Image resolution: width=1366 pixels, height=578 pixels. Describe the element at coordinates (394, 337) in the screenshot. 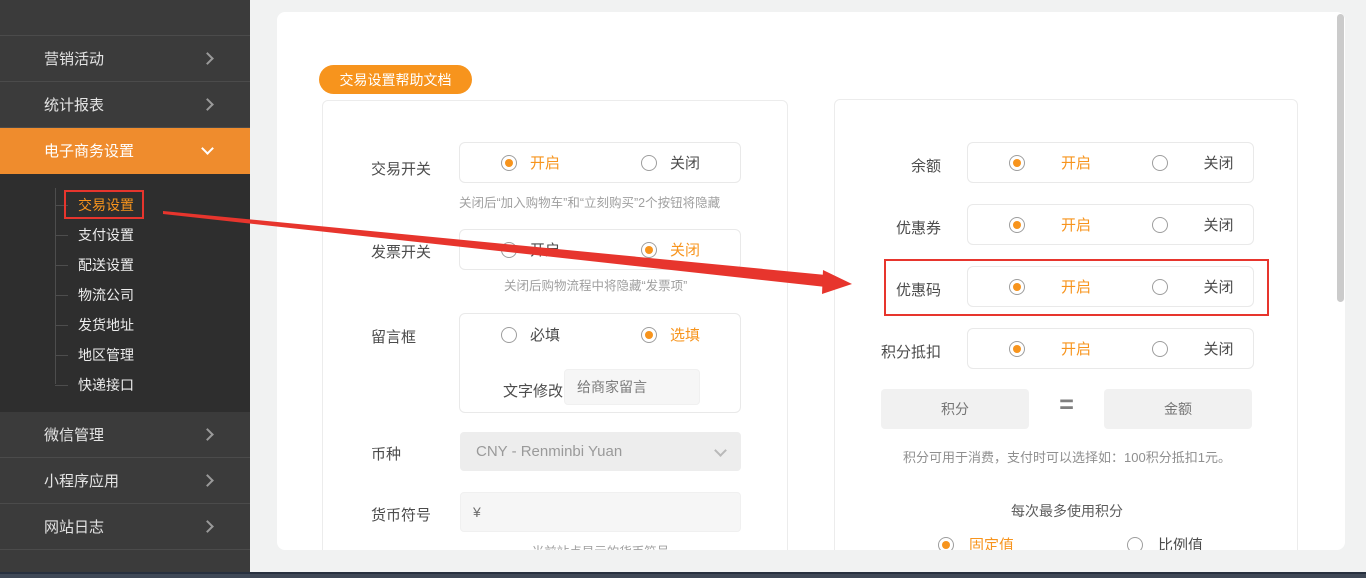

I see `message-box-label: 留言框` at that location.